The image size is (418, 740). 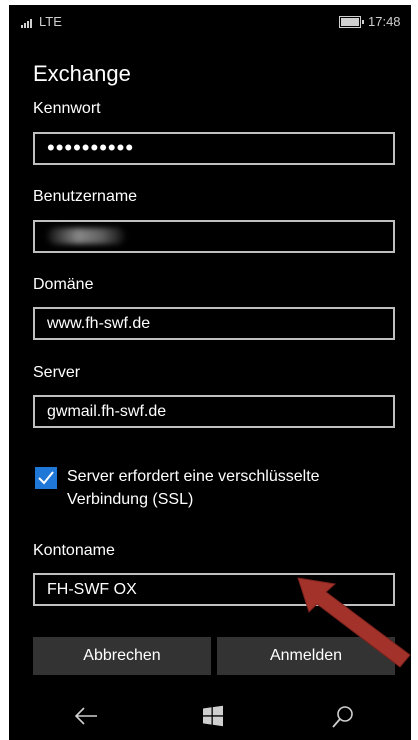 I want to click on clock: 17:48, so click(x=384, y=21).